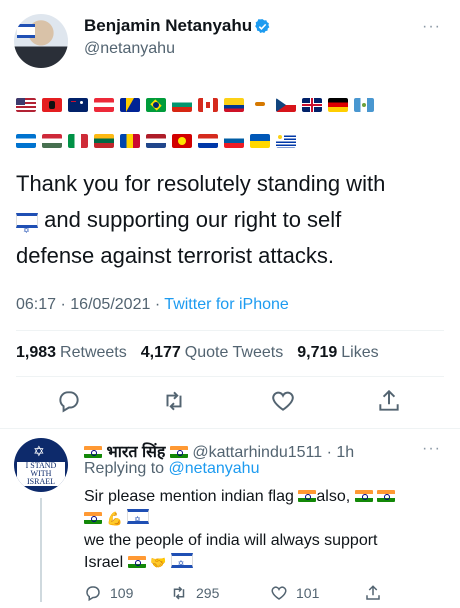  Describe the element at coordinates (104, 105) in the screenshot. I see `austria-flag-icon` at that location.